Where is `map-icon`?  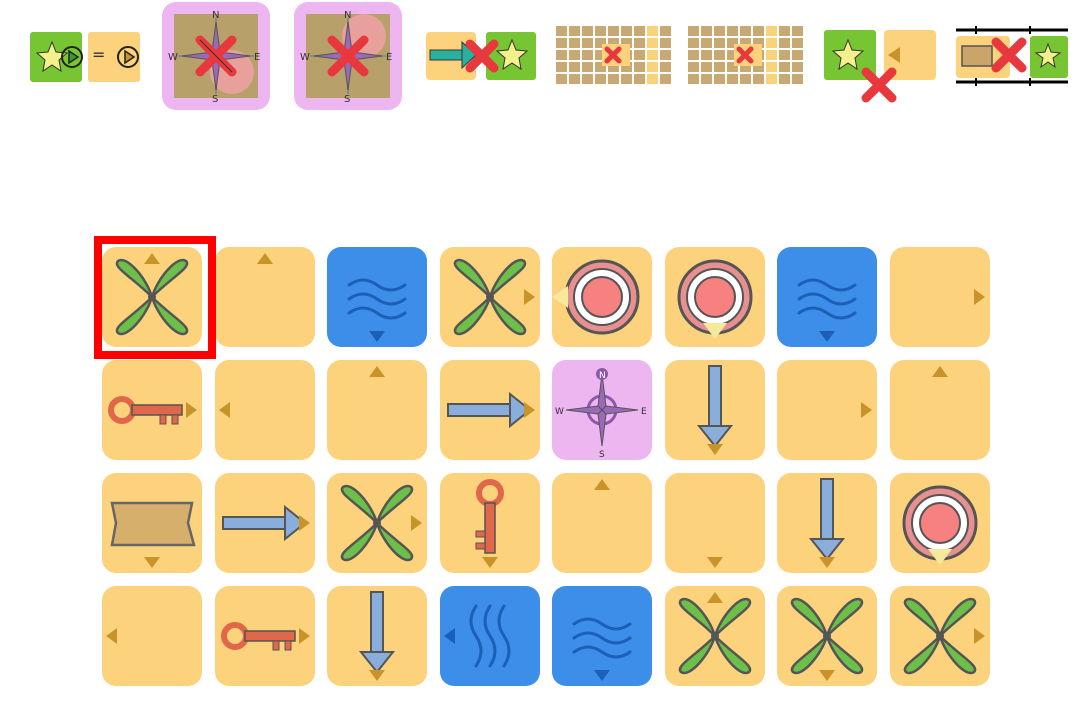 map-icon is located at coordinates (153, 524).